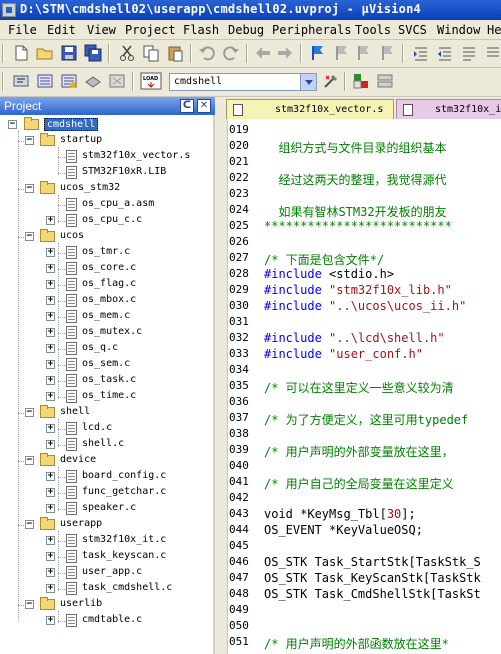 The image size is (501, 654). Describe the element at coordinates (263, 53) in the screenshot. I see `navigate-back-icon` at that location.